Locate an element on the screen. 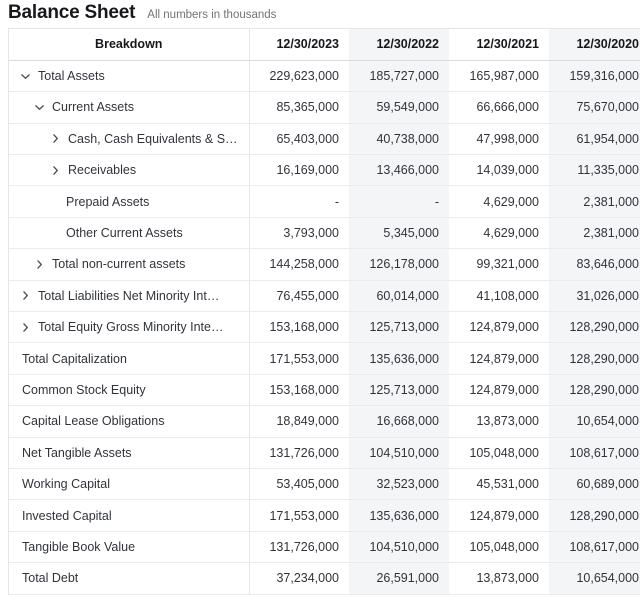  cell-2022: 13,466,000 is located at coordinates (399, 170).